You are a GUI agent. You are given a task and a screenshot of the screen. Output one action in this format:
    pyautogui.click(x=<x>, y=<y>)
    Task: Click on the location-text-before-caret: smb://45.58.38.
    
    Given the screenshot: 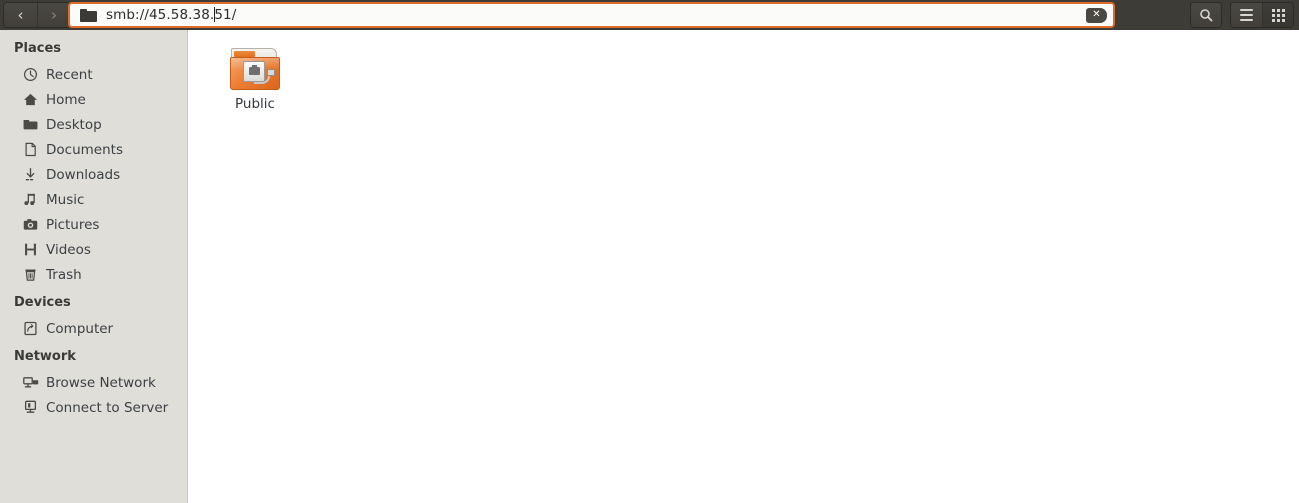 What is the action you would take?
    pyautogui.click(x=160, y=15)
    